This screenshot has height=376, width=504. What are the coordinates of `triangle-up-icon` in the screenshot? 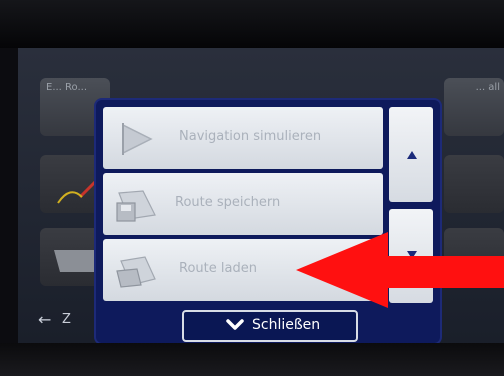 It's located at (412, 155).